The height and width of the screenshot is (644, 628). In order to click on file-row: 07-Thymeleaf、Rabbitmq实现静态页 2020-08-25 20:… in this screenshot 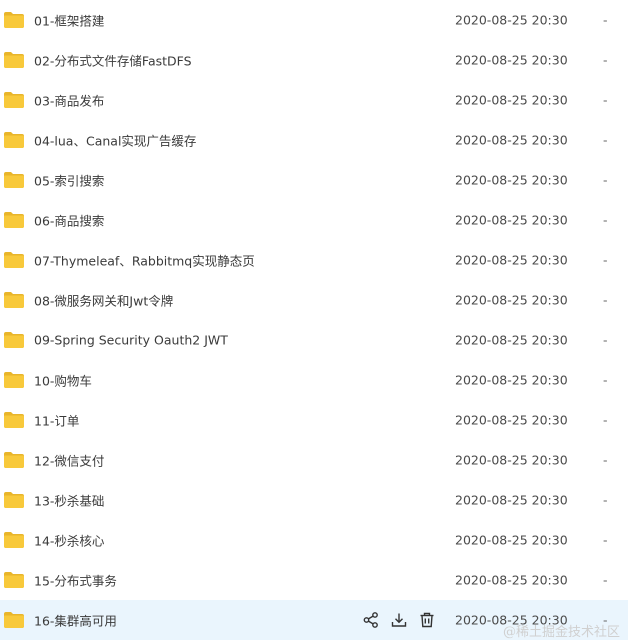, I will do `click(314, 260)`.